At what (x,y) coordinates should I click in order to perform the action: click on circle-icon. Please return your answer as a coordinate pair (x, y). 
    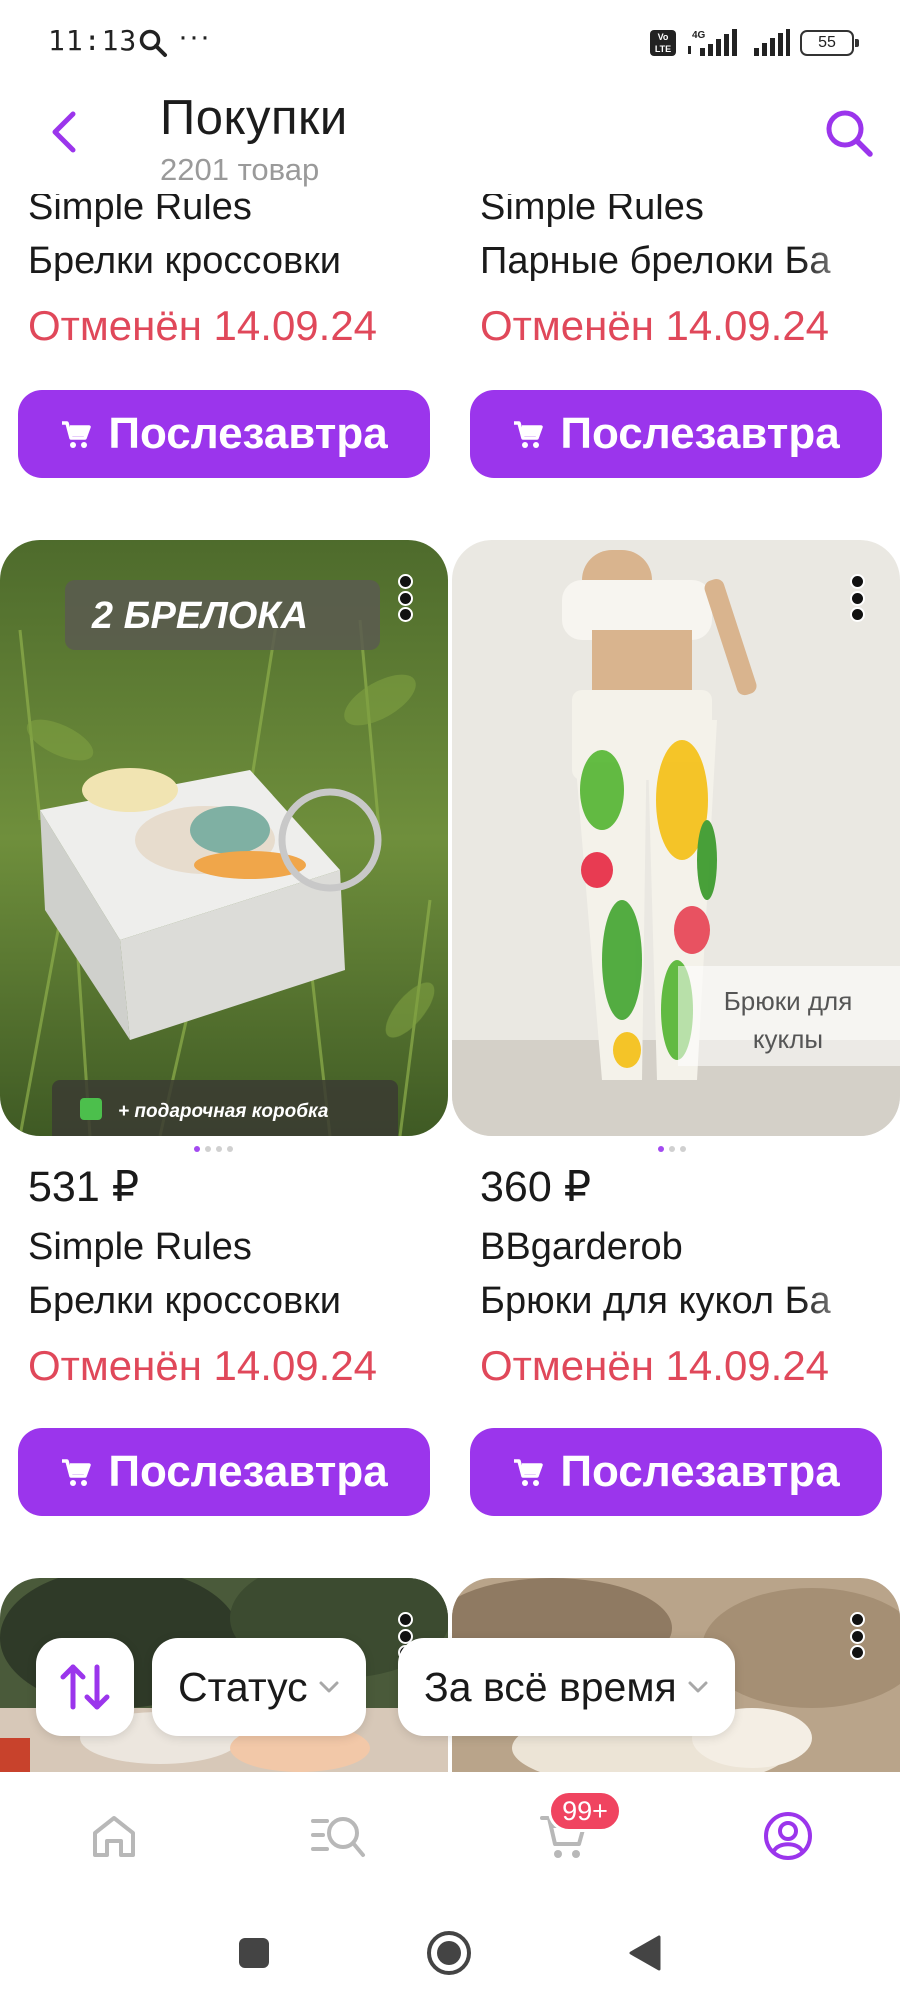
    Looking at the image, I should click on (449, 1953).